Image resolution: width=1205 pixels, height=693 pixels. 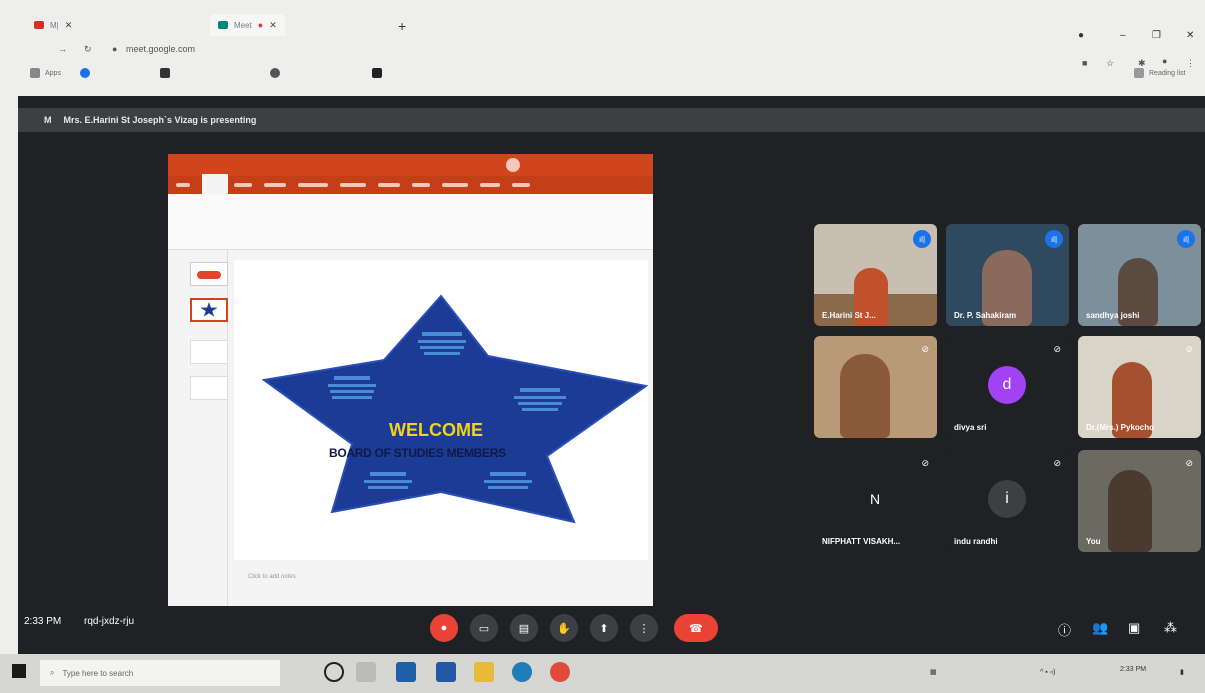 What do you see at coordinates (1120, 427) in the screenshot?
I see `participant-name: Dr.(Mrs.) Pykocho` at bounding box center [1120, 427].